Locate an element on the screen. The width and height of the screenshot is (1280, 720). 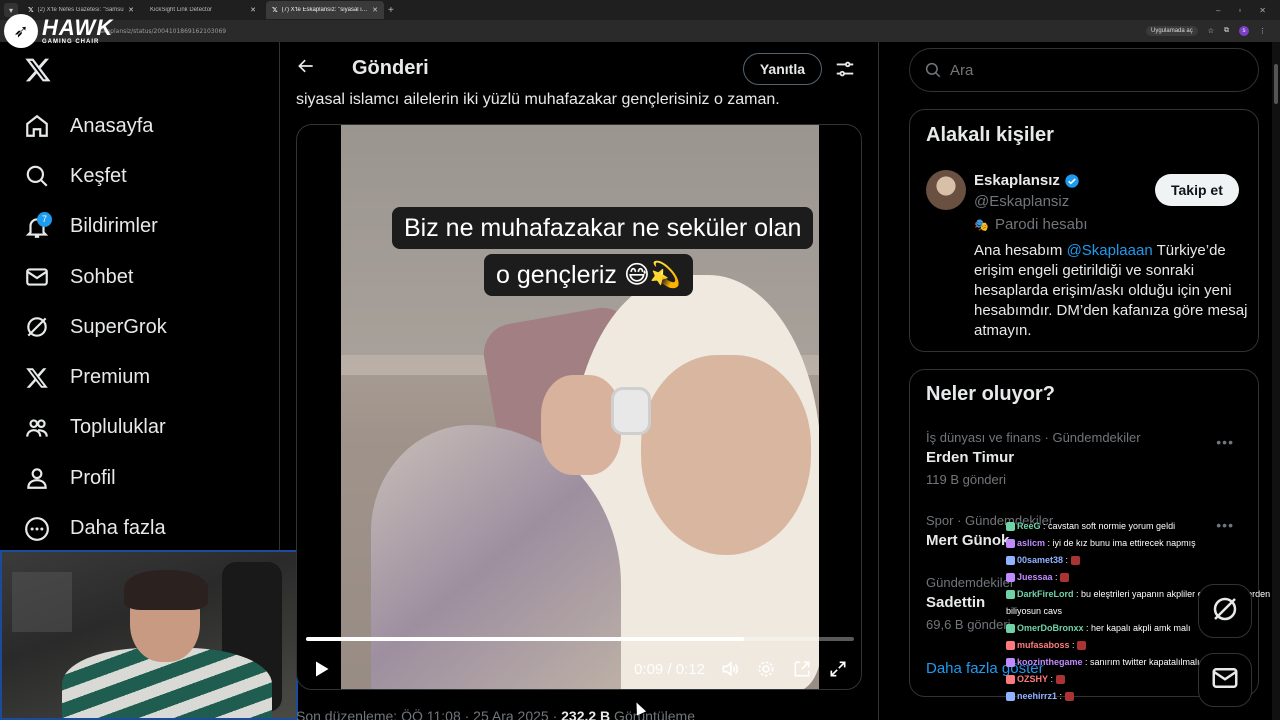
card-title: Neler oluyor? is located at coordinates (990, 394).